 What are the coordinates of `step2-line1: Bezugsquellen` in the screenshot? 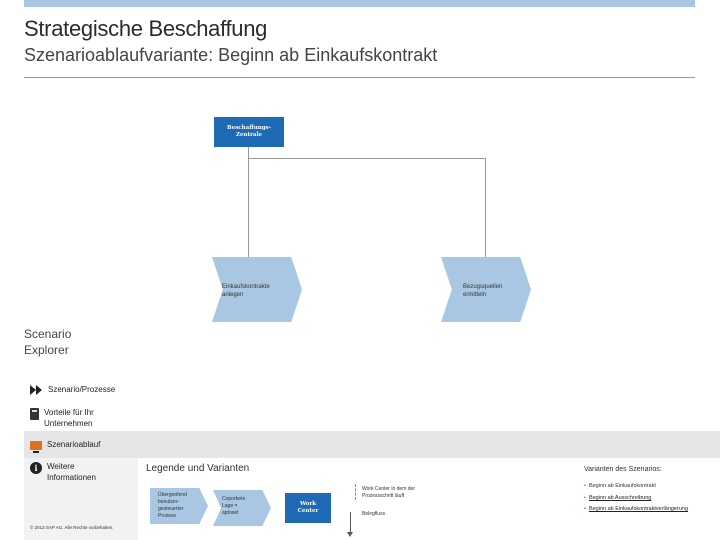 It's located at (483, 287).